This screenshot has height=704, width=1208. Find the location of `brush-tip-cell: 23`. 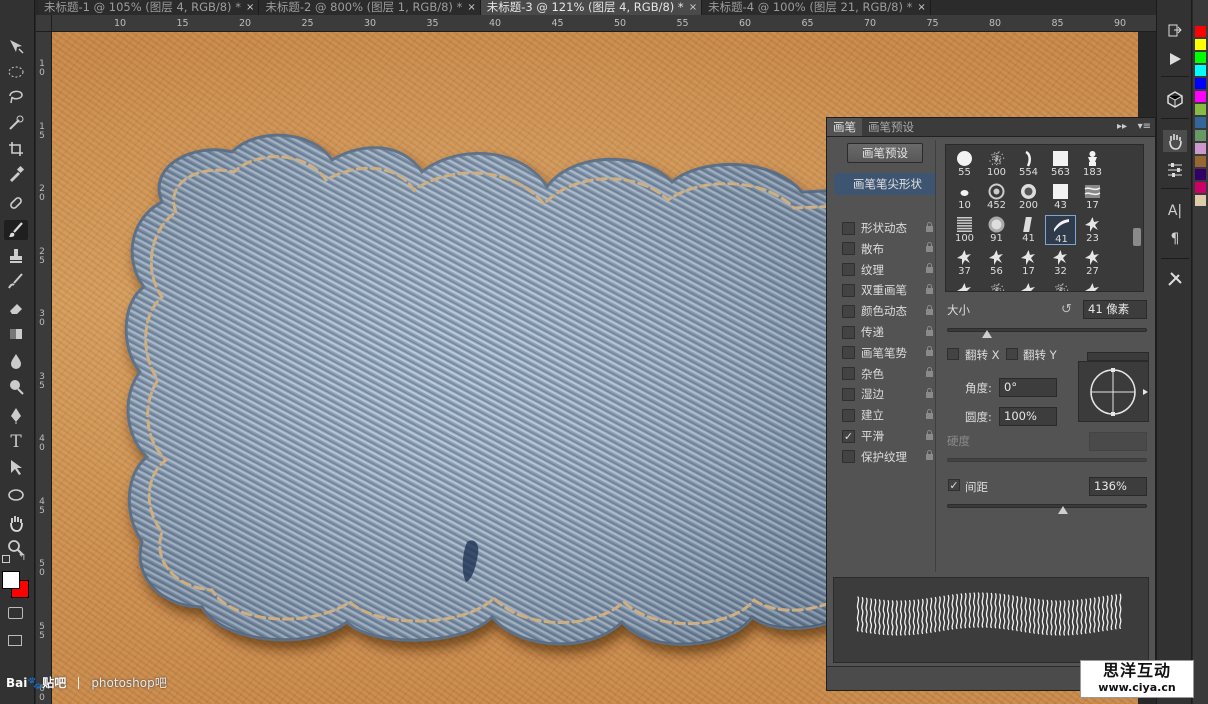

brush-tip-cell: 23 is located at coordinates (1092, 230).